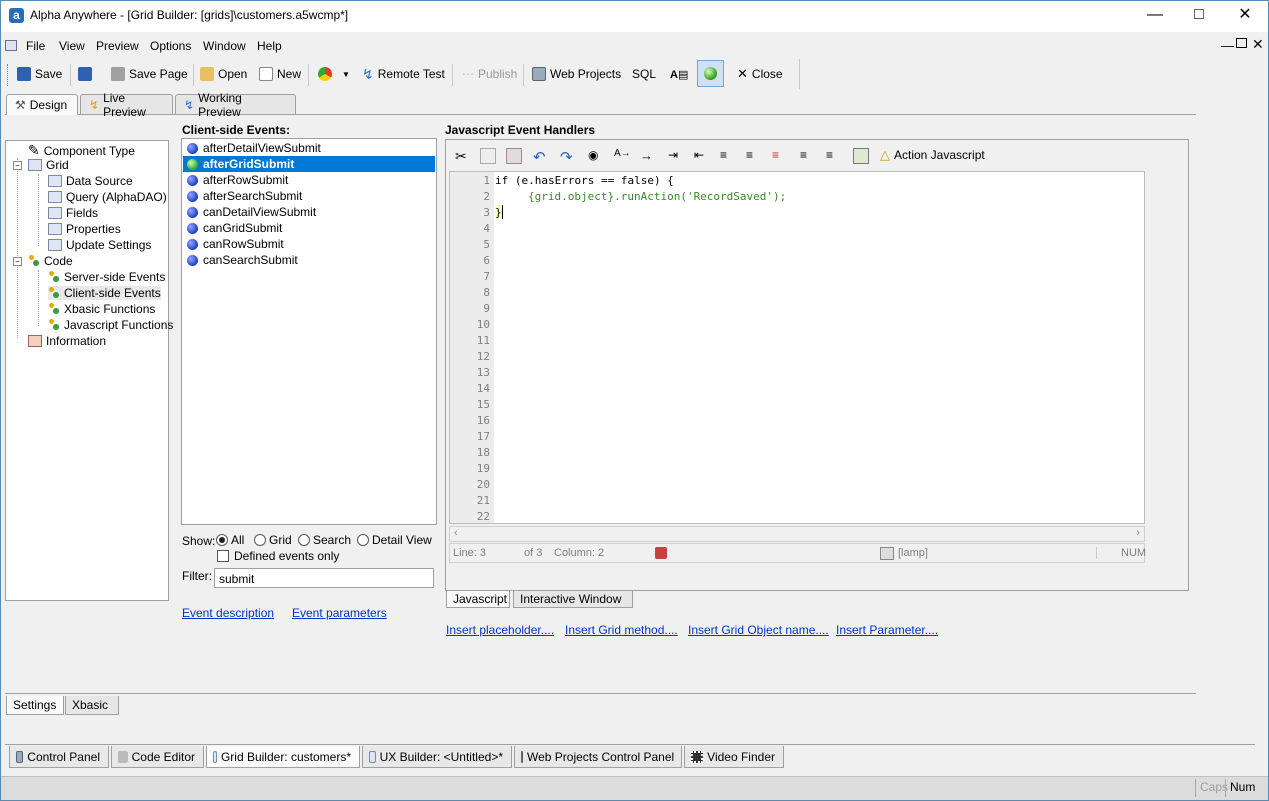 This screenshot has width=1269, height=801. I want to click on action-javascript-button: △ Action Javascript, so click(932, 155).